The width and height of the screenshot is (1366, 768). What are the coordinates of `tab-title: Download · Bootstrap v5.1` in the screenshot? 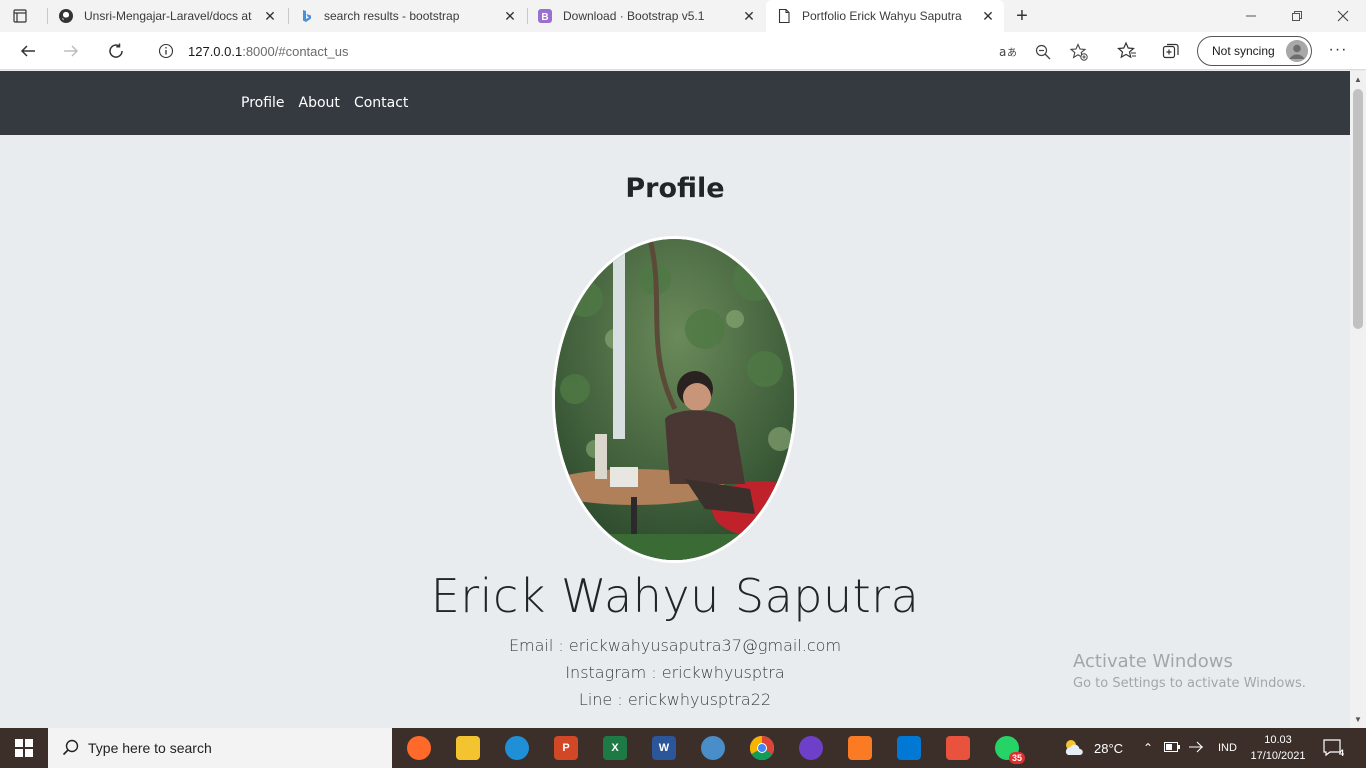 It's located at (634, 16).